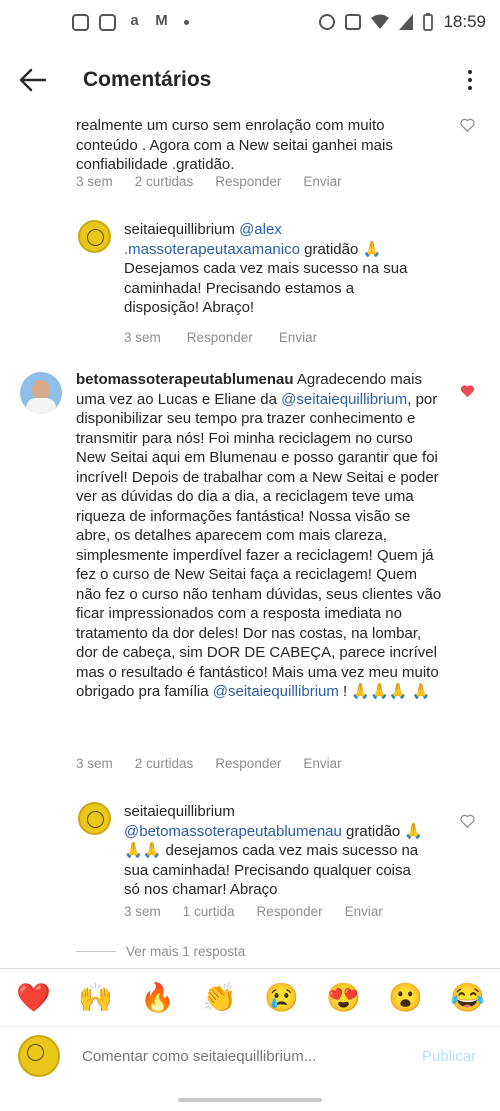 The height and width of the screenshot is (1111, 500). What do you see at coordinates (353, 22) in the screenshot?
I see `mute-icon` at bounding box center [353, 22].